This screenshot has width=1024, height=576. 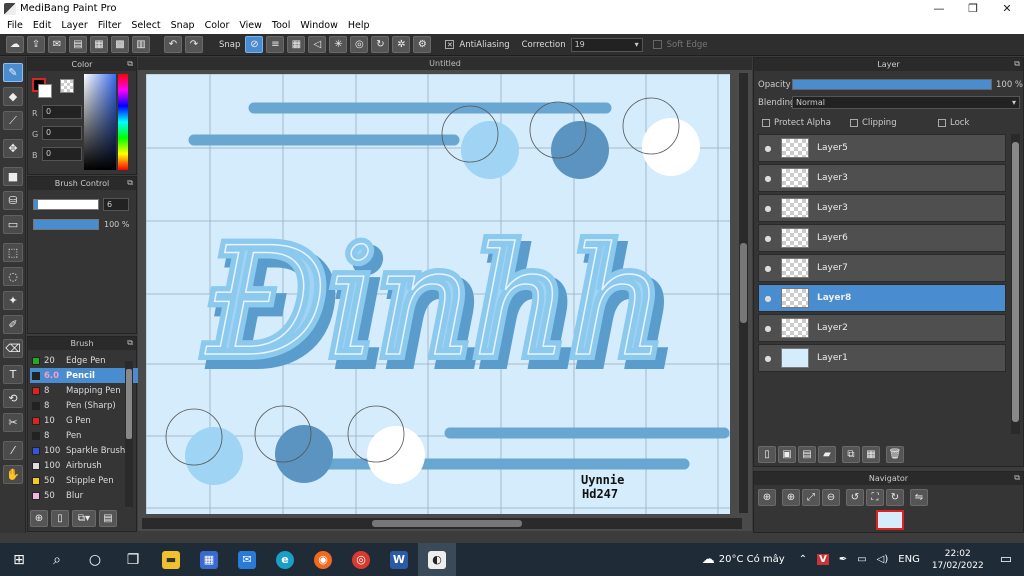 I want to click on menu-select: Select, so click(x=145, y=25).